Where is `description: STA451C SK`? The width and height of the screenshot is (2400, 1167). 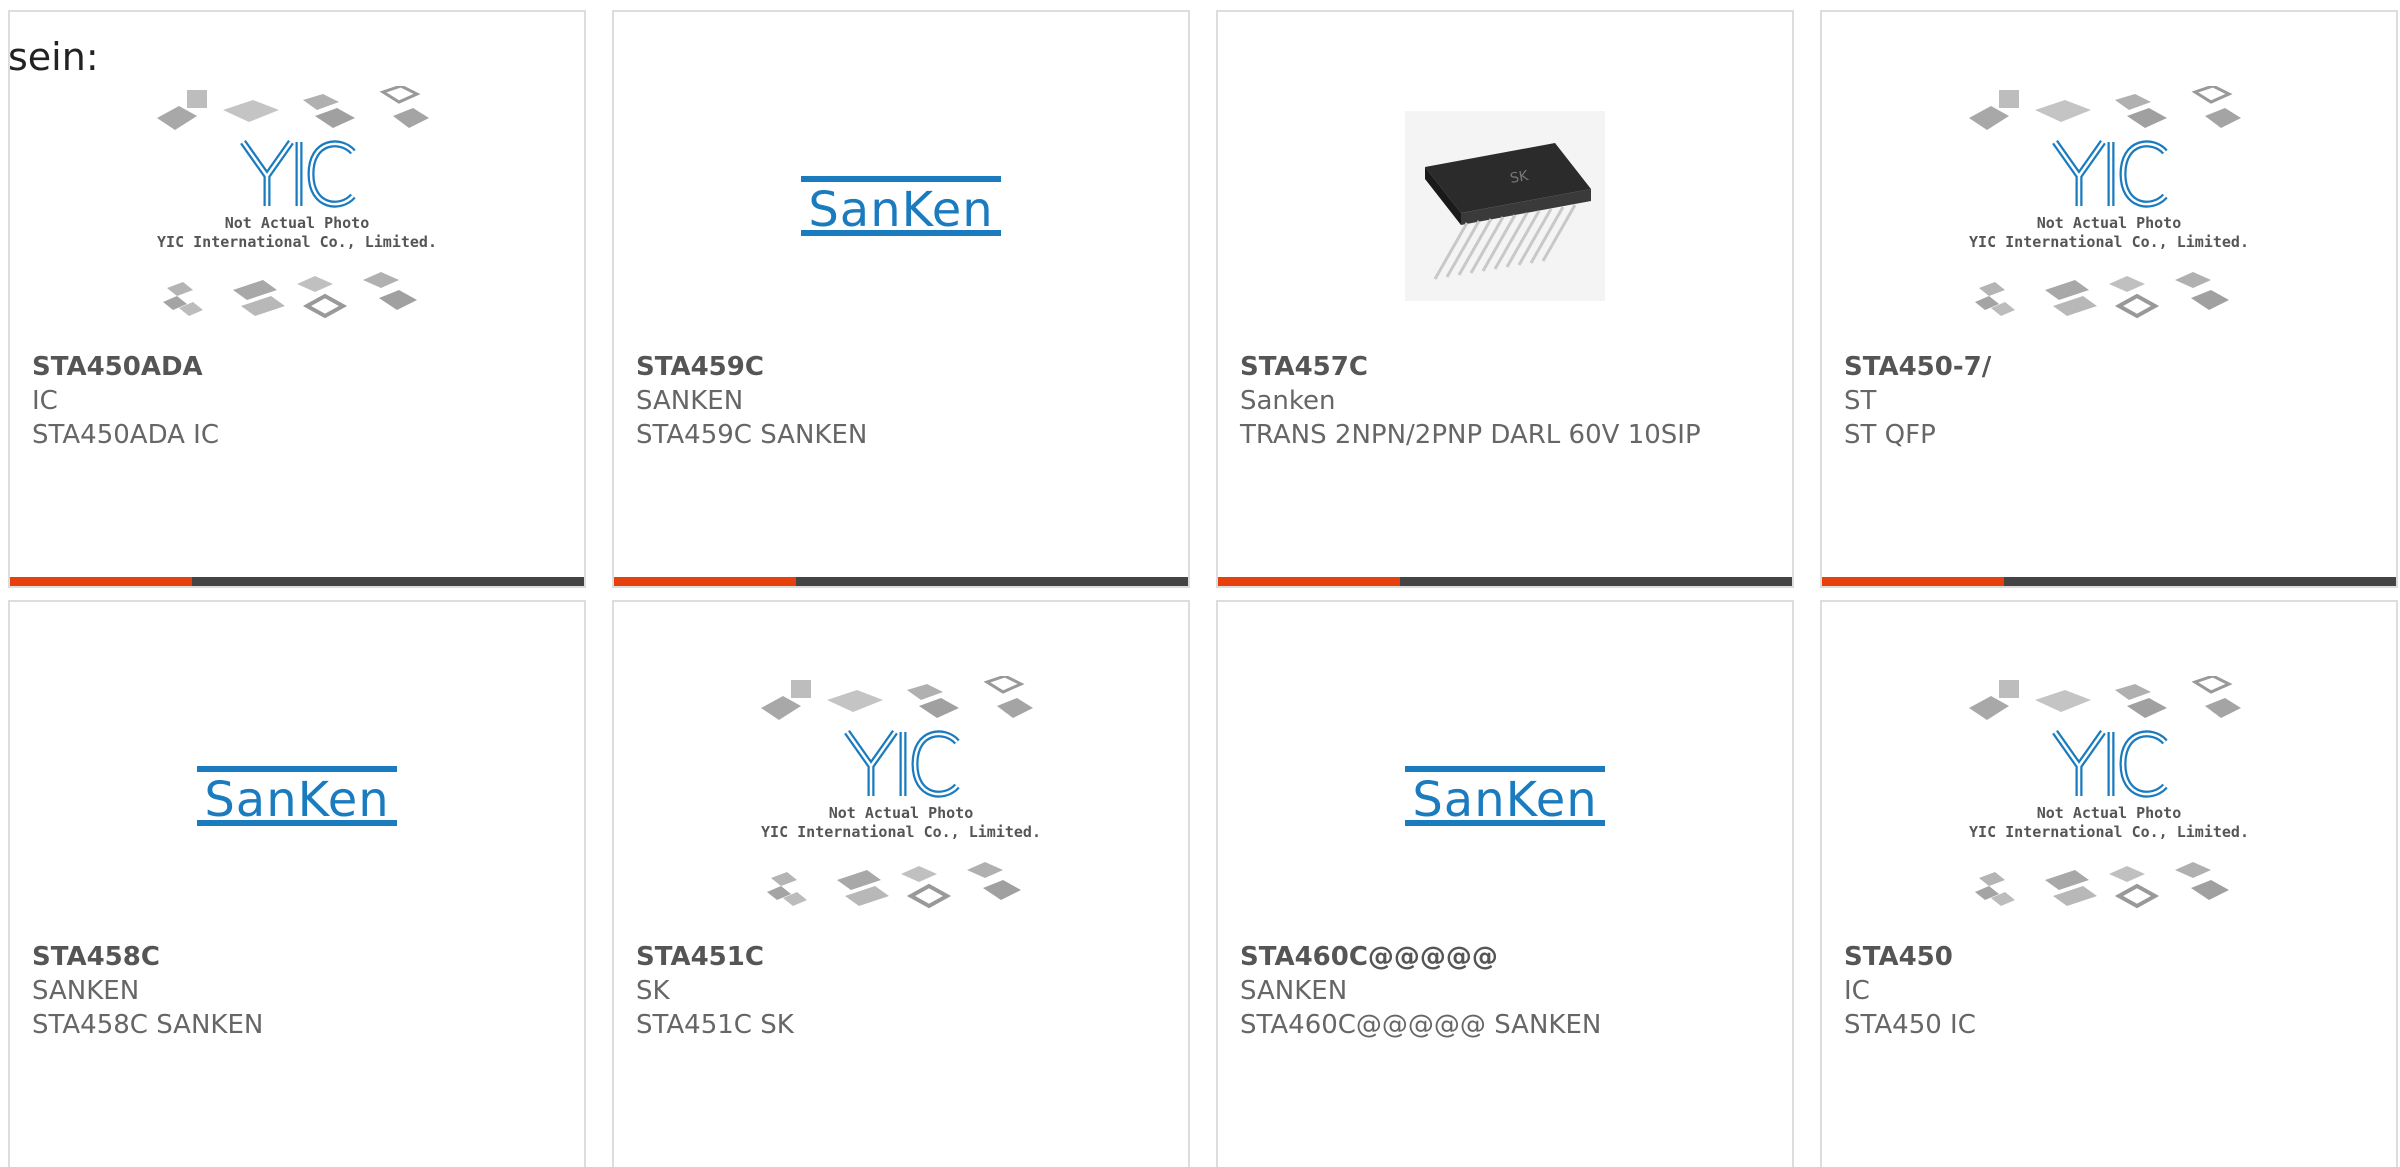 description: STA451C SK is located at coordinates (715, 1025).